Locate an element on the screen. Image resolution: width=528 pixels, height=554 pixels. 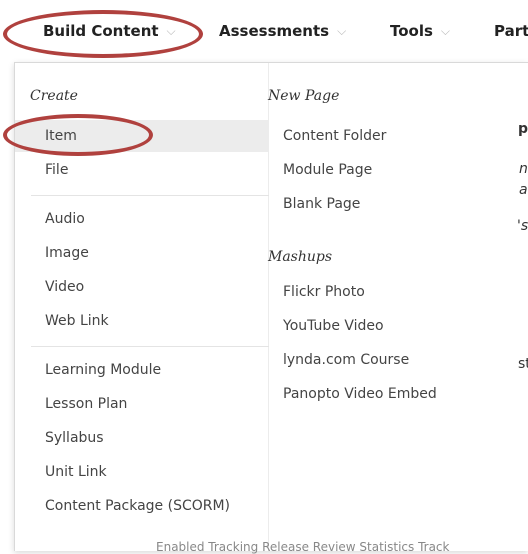
menu-item-module-page: Module Page is located at coordinates (327, 170).